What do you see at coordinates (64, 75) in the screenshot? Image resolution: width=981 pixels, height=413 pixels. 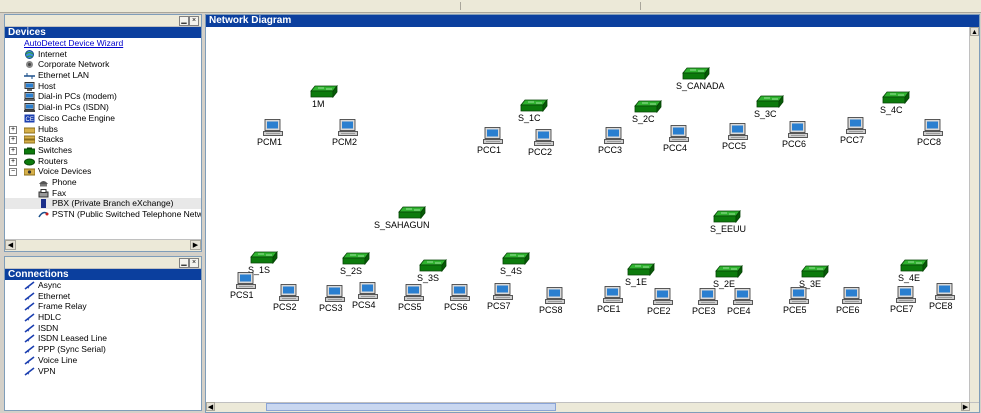 I see `device-tree-label: Ethernet LAN` at bounding box center [64, 75].